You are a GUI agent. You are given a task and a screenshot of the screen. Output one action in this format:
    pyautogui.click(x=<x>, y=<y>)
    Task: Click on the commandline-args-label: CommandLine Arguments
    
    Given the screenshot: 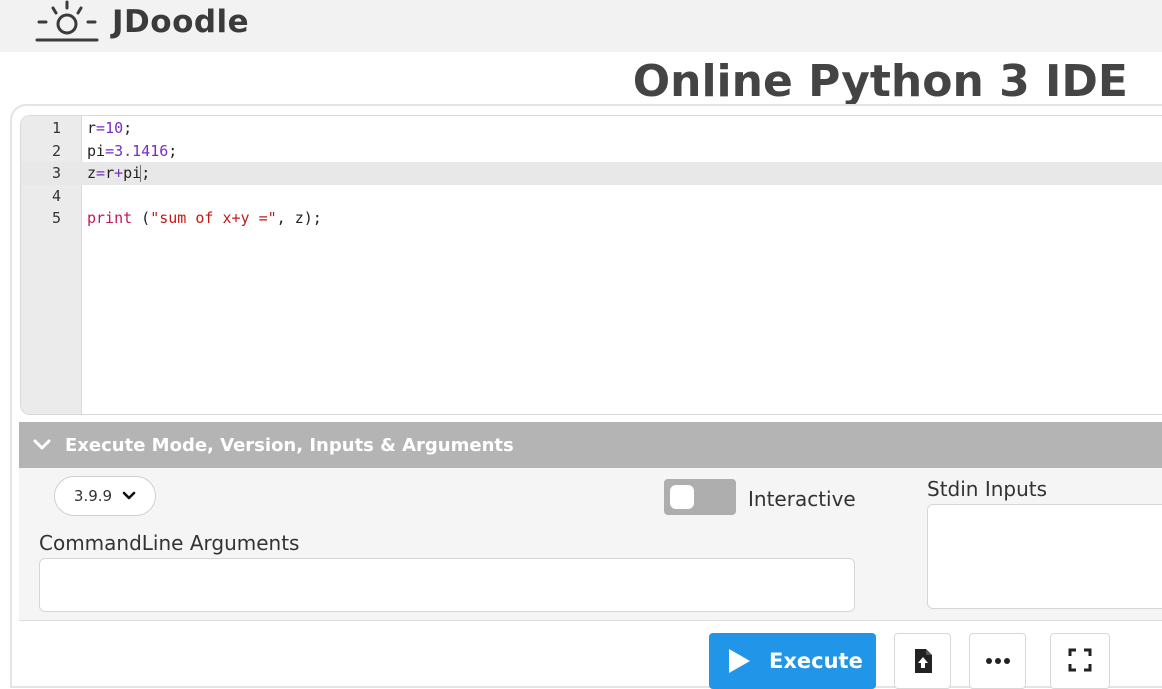 What is the action you would take?
    pyautogui.click(x=169, y=543)
    